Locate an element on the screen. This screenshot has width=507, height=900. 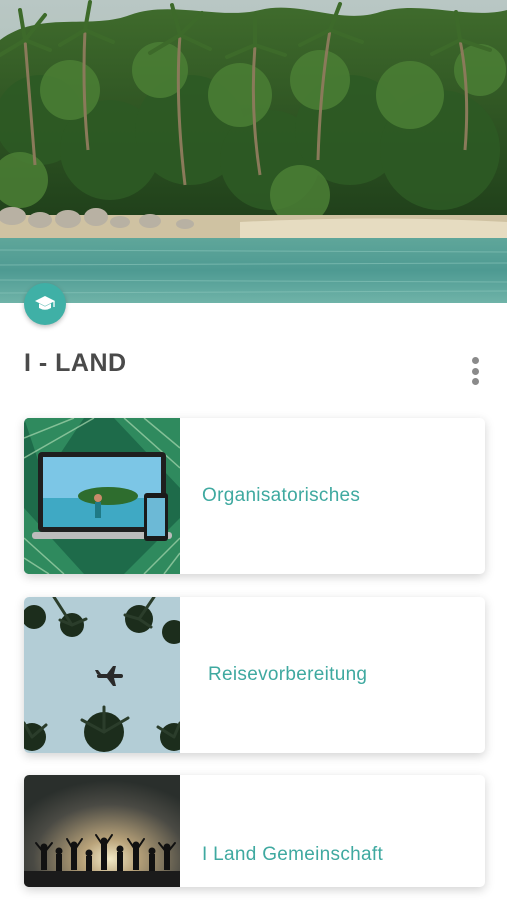
more-vertical-icon is located at coordinates (475, 371).